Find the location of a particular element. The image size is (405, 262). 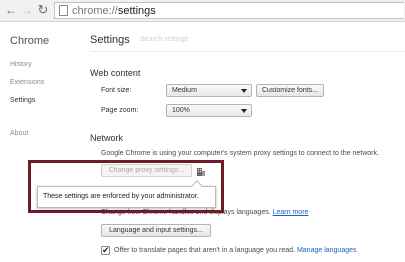

sidebar-item-settings: Settings is located at coordinates (22, 100).